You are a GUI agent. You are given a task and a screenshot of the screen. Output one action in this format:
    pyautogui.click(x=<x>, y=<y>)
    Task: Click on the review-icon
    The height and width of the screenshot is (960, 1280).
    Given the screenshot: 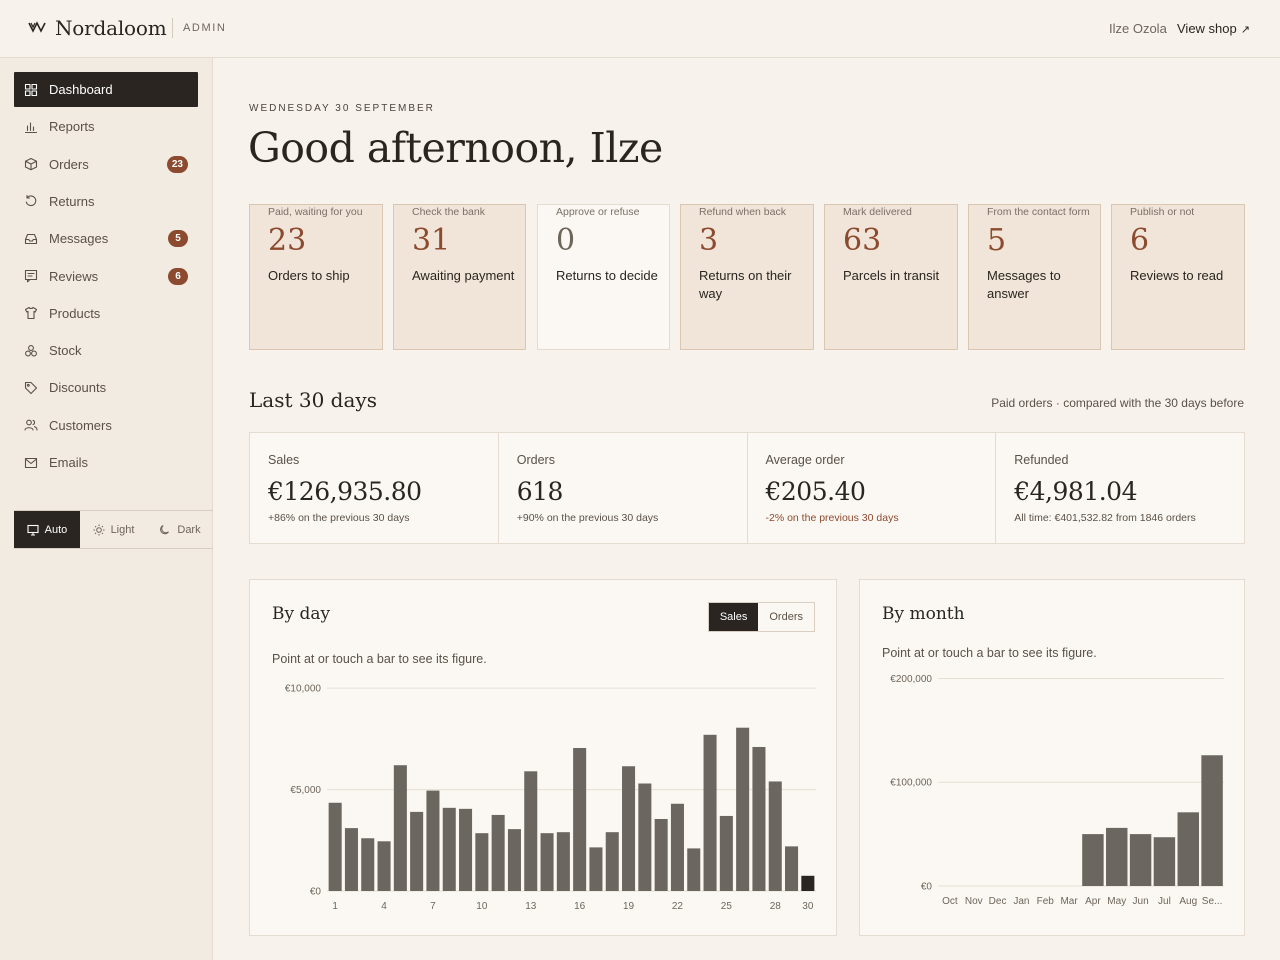 What is the action you would take?
    pyautogui.click(x=31, y=276)
    